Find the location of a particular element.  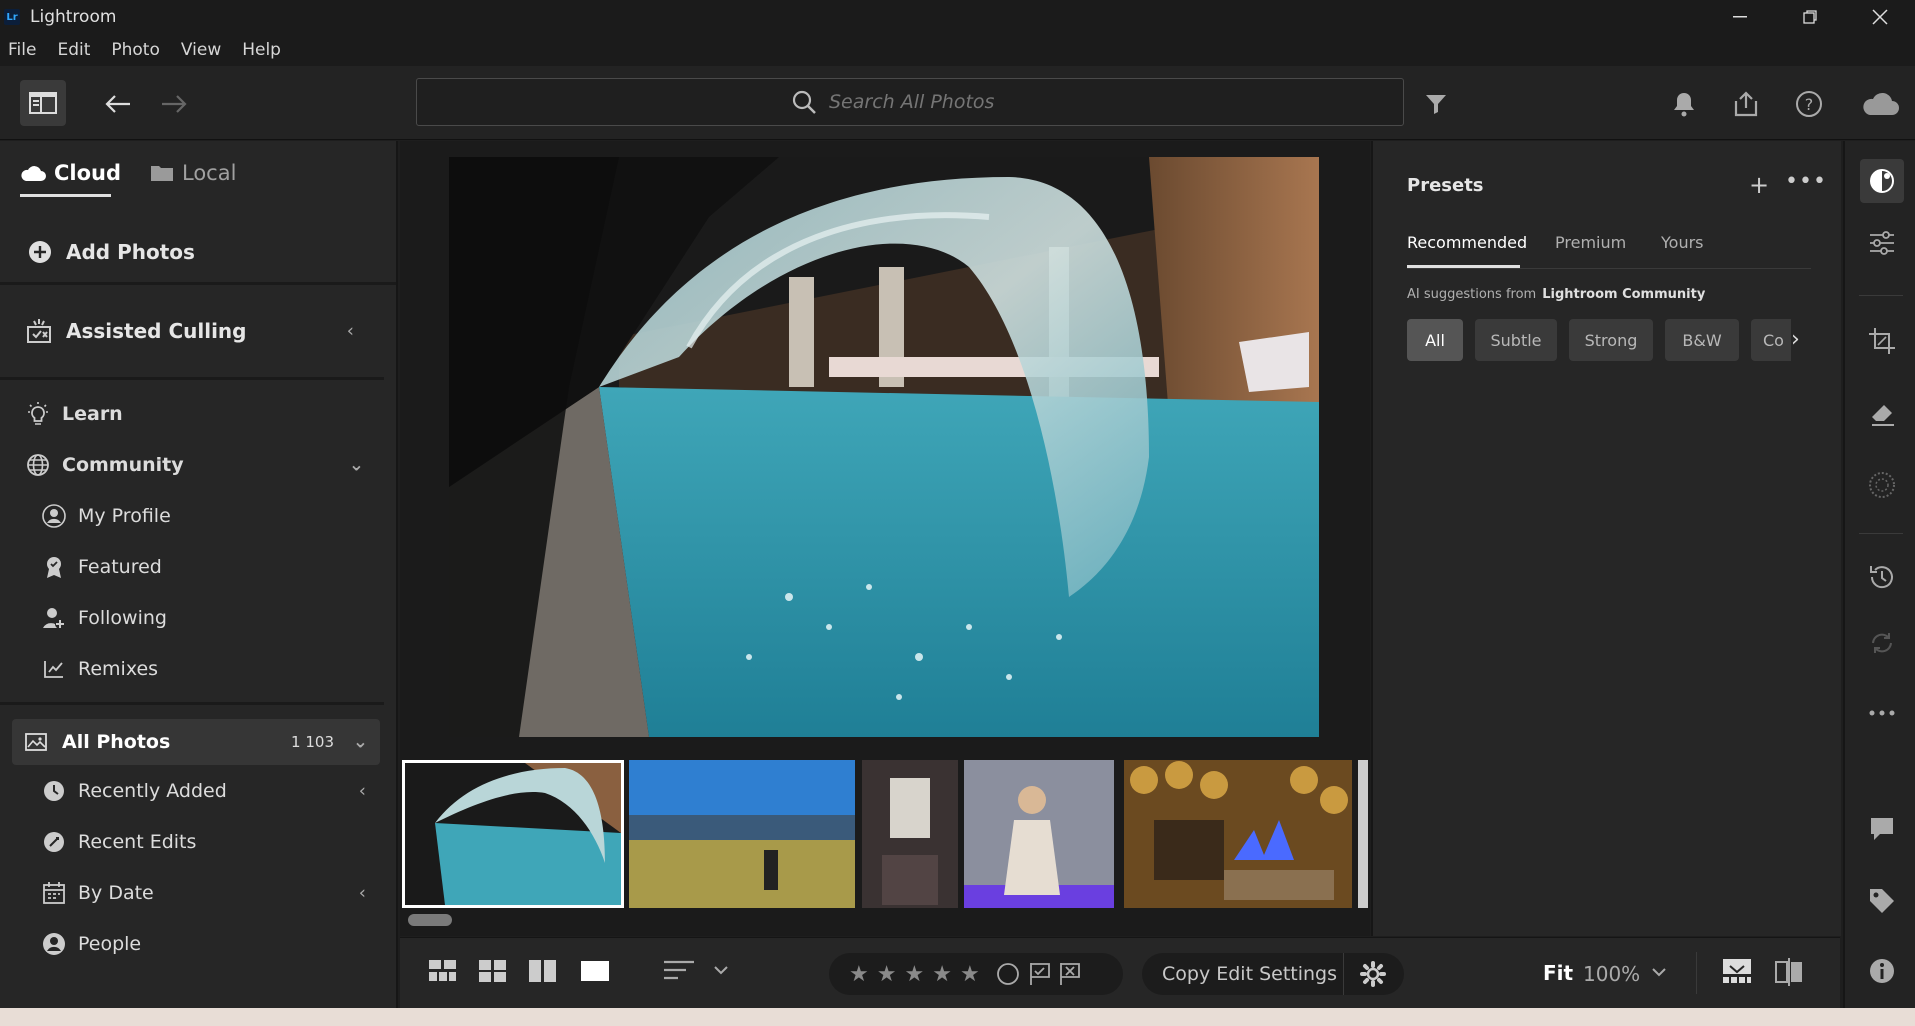

forward-button is located at coordinates (174, 104).